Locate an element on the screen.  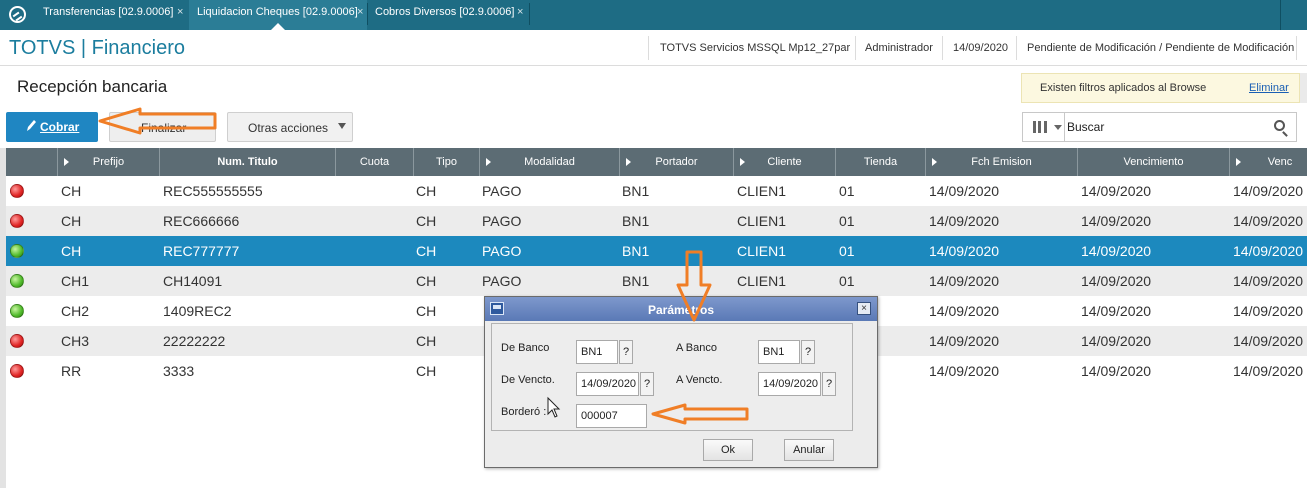
dialog-title-bar: Parámetros × is located at coordinates (681, 309).